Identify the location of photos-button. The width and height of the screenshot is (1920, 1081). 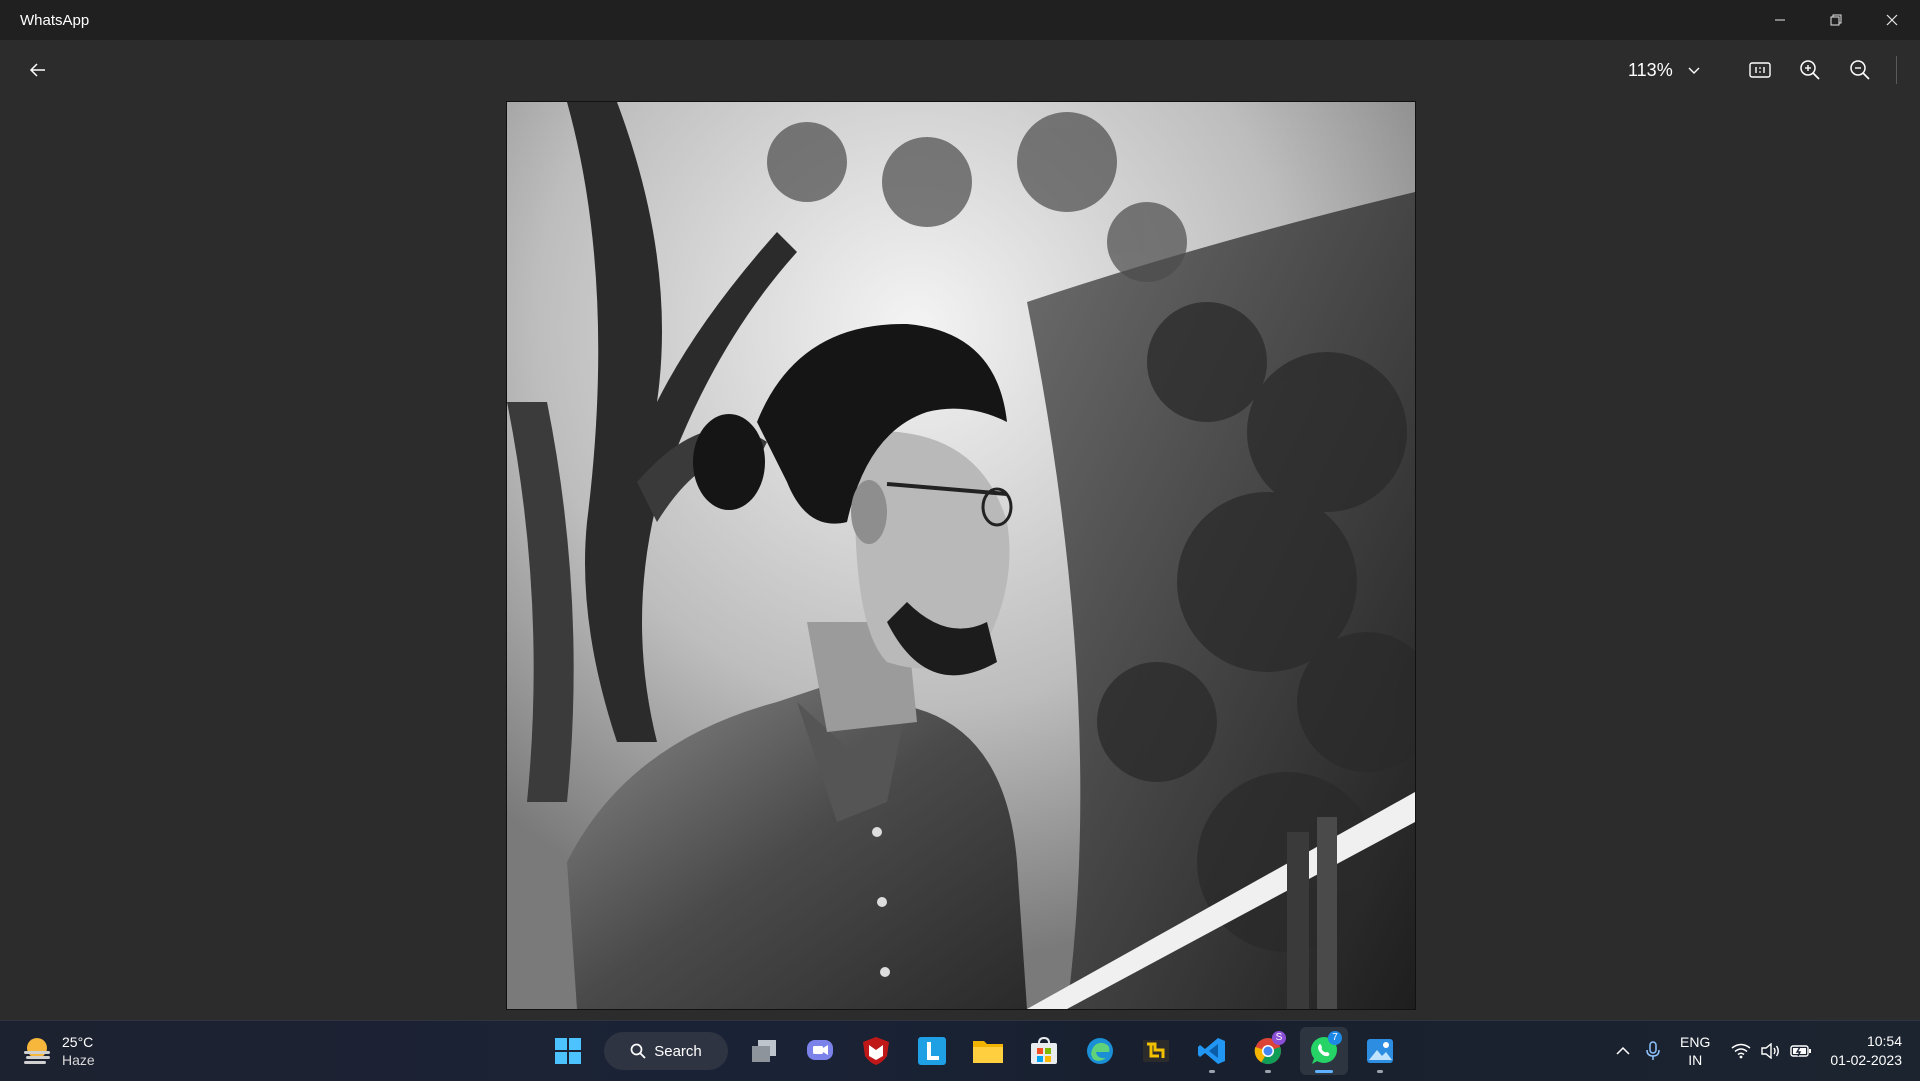
(1380, 1051).